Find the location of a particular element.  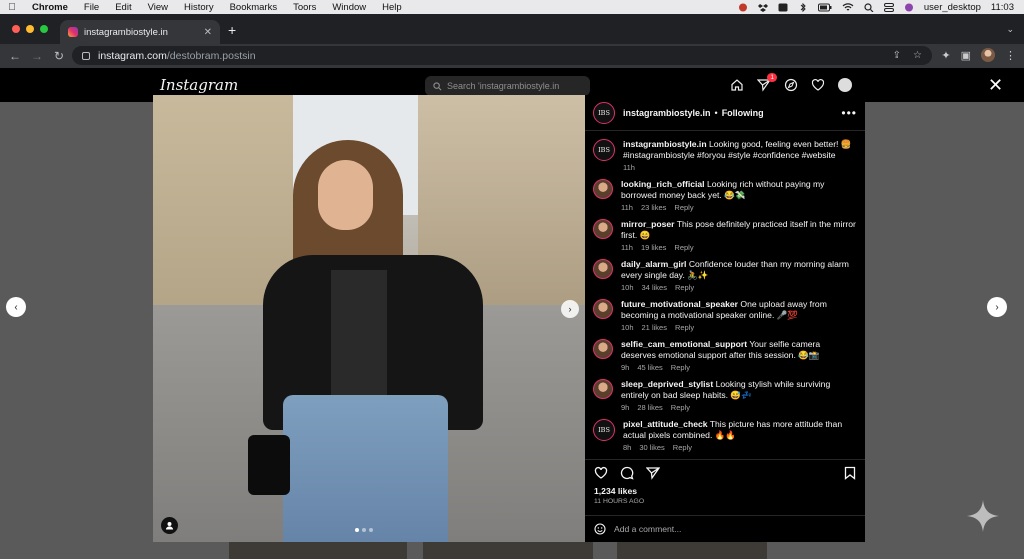

commenter-avatar: IBS is located at coordinates (604, 430).